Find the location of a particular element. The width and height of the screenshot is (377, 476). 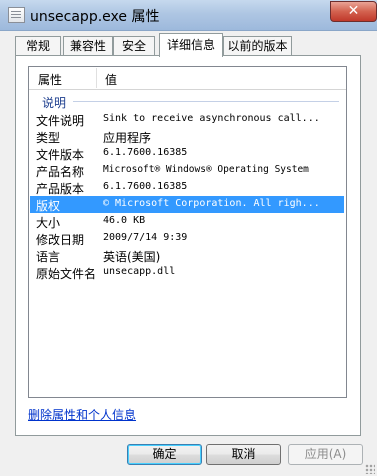

tab-previous-versions: 以前的版本 is located at coordinates (257, 46).